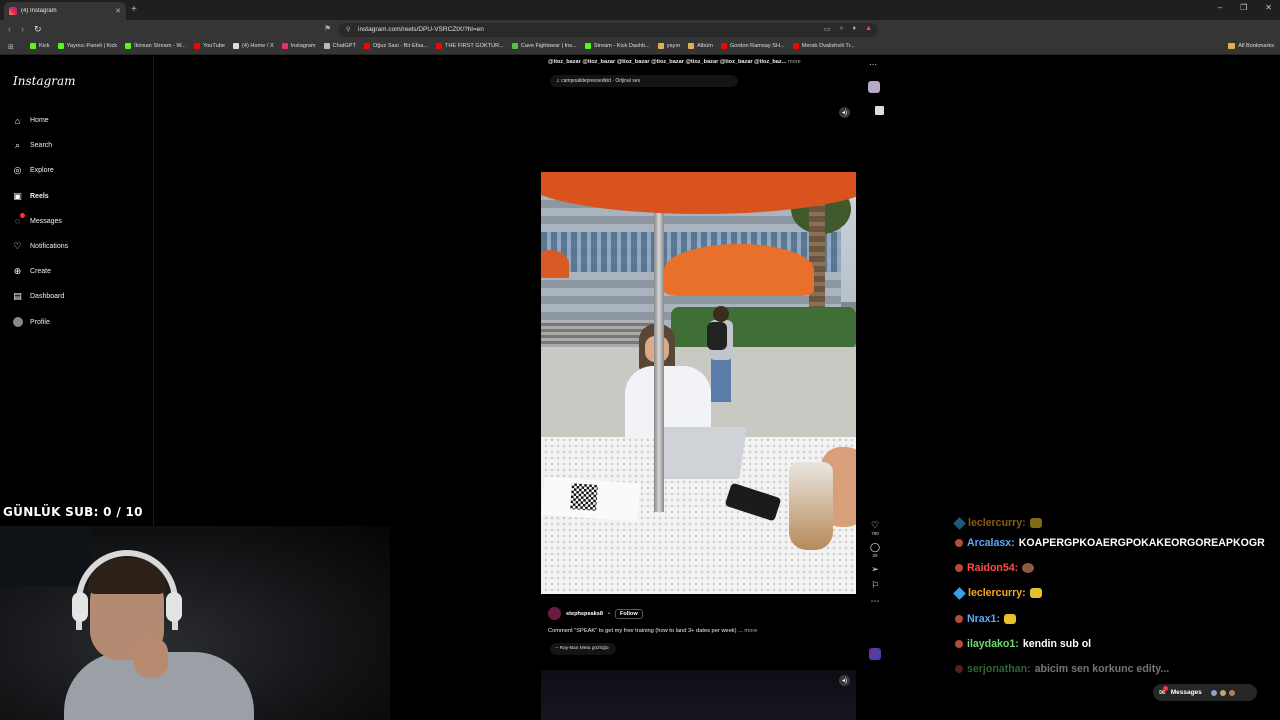  I want to click on window-controls: – ❐ ✕, so click(1245, 7).